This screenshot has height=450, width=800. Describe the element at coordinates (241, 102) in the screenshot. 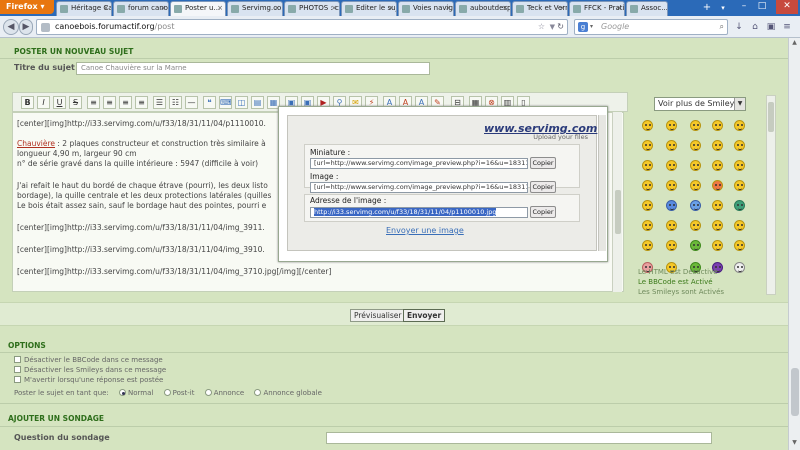

I see `spoiler-icon: ◫` at that location.